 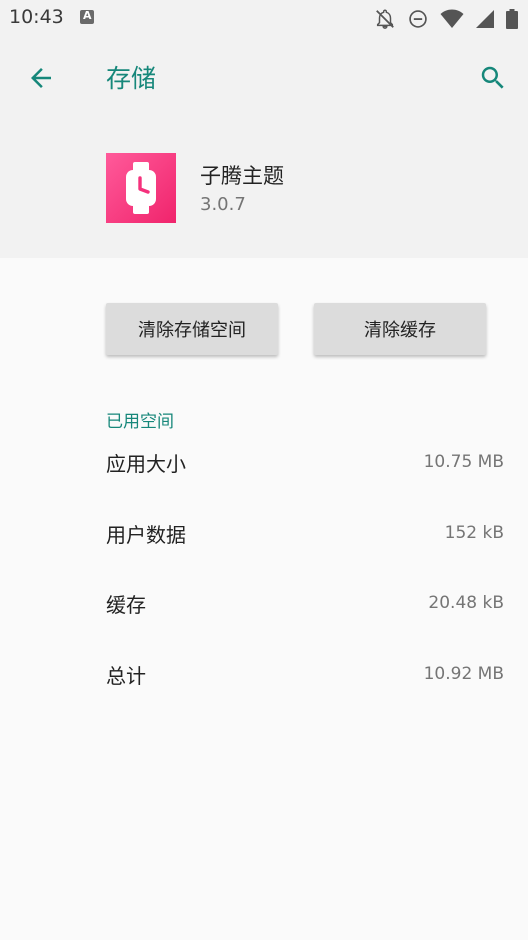 What do you see at coordinates (131, 78) in the screenshot?
I see `page-title: 存储` at bounding box center [131, 78].